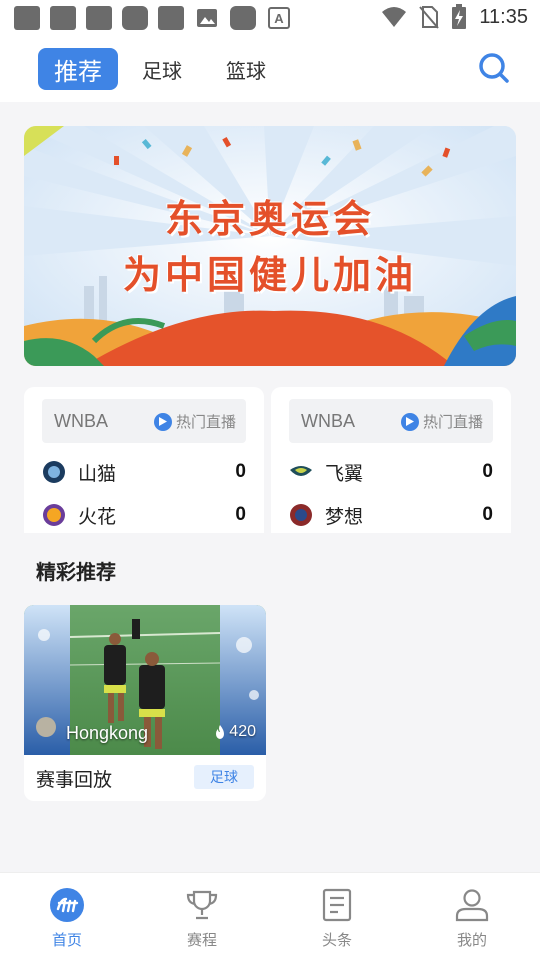 This screenshot has width=540, height=960. Describe the element at coordinates (66, 940) in the screenshot. I see `nav-label: 首页` at that location.